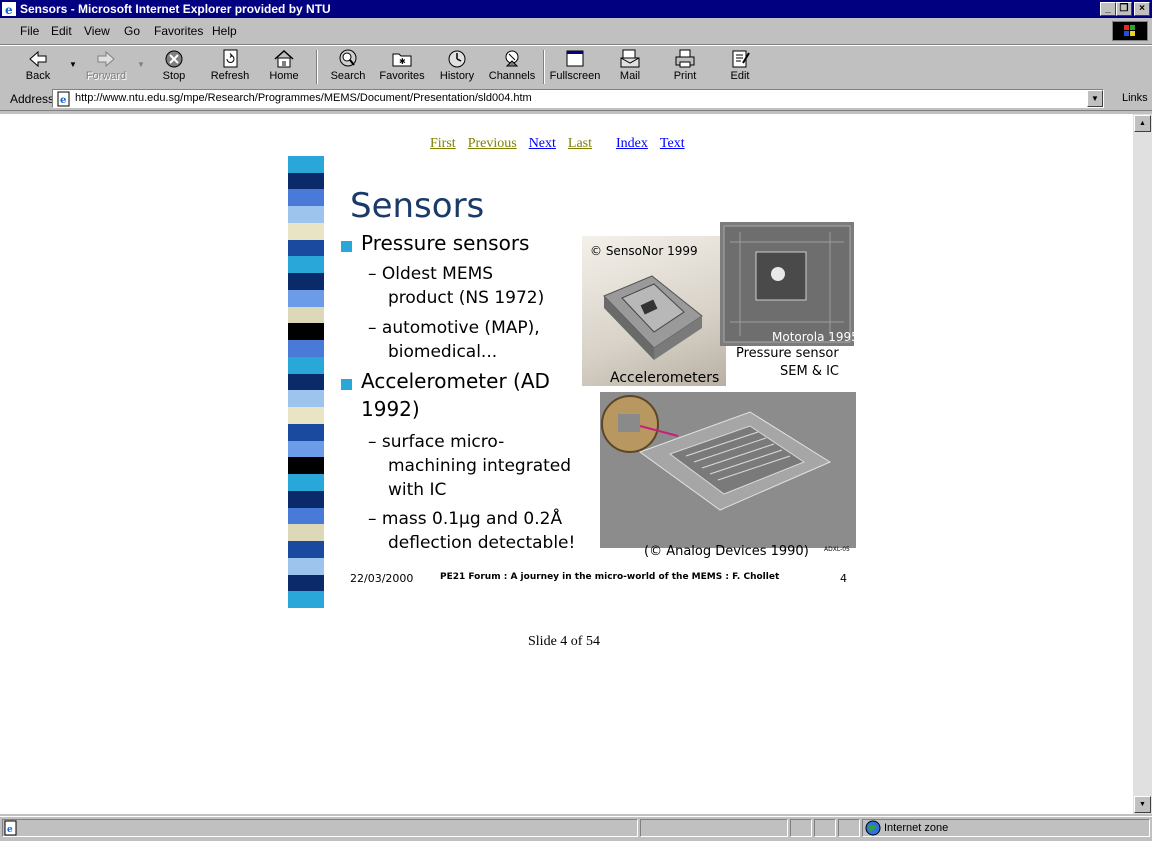 Image resolution: width=1152 pixels, height=841 pixels. Describe the element at coordinates (630, 76) in the screenshot. I see `mail-label: Mail` at that location.